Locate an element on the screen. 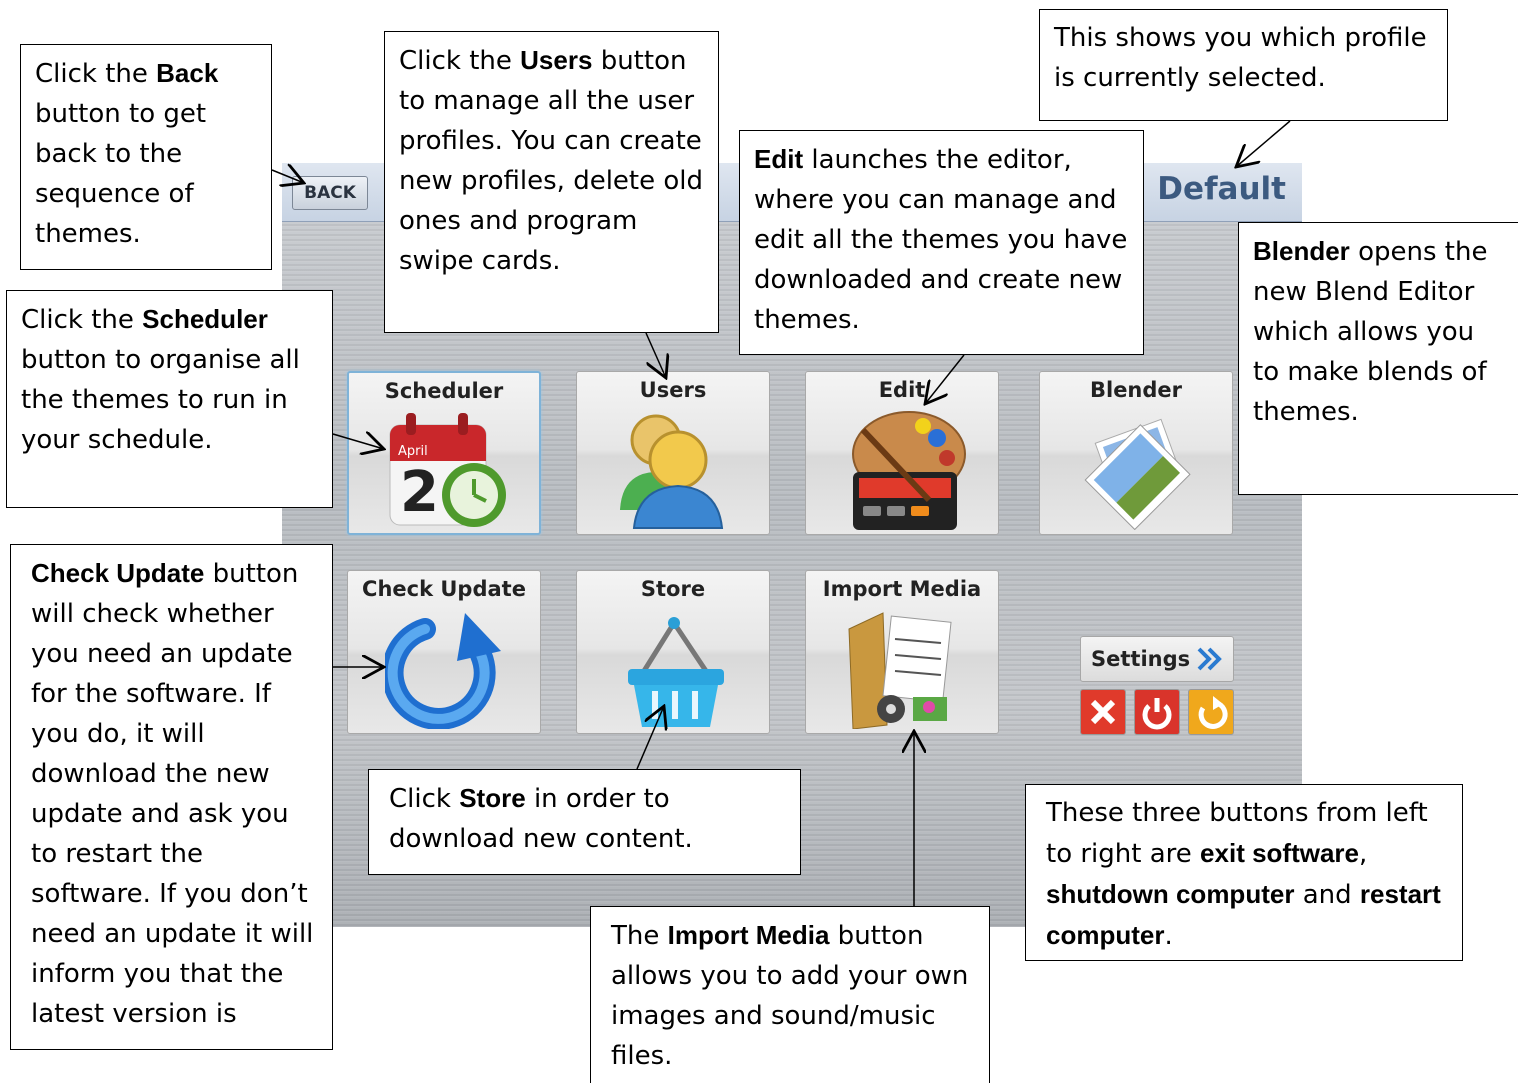 This screenshot has height=1083, width=1518. arrow-back is located at coordinates (287, 176).